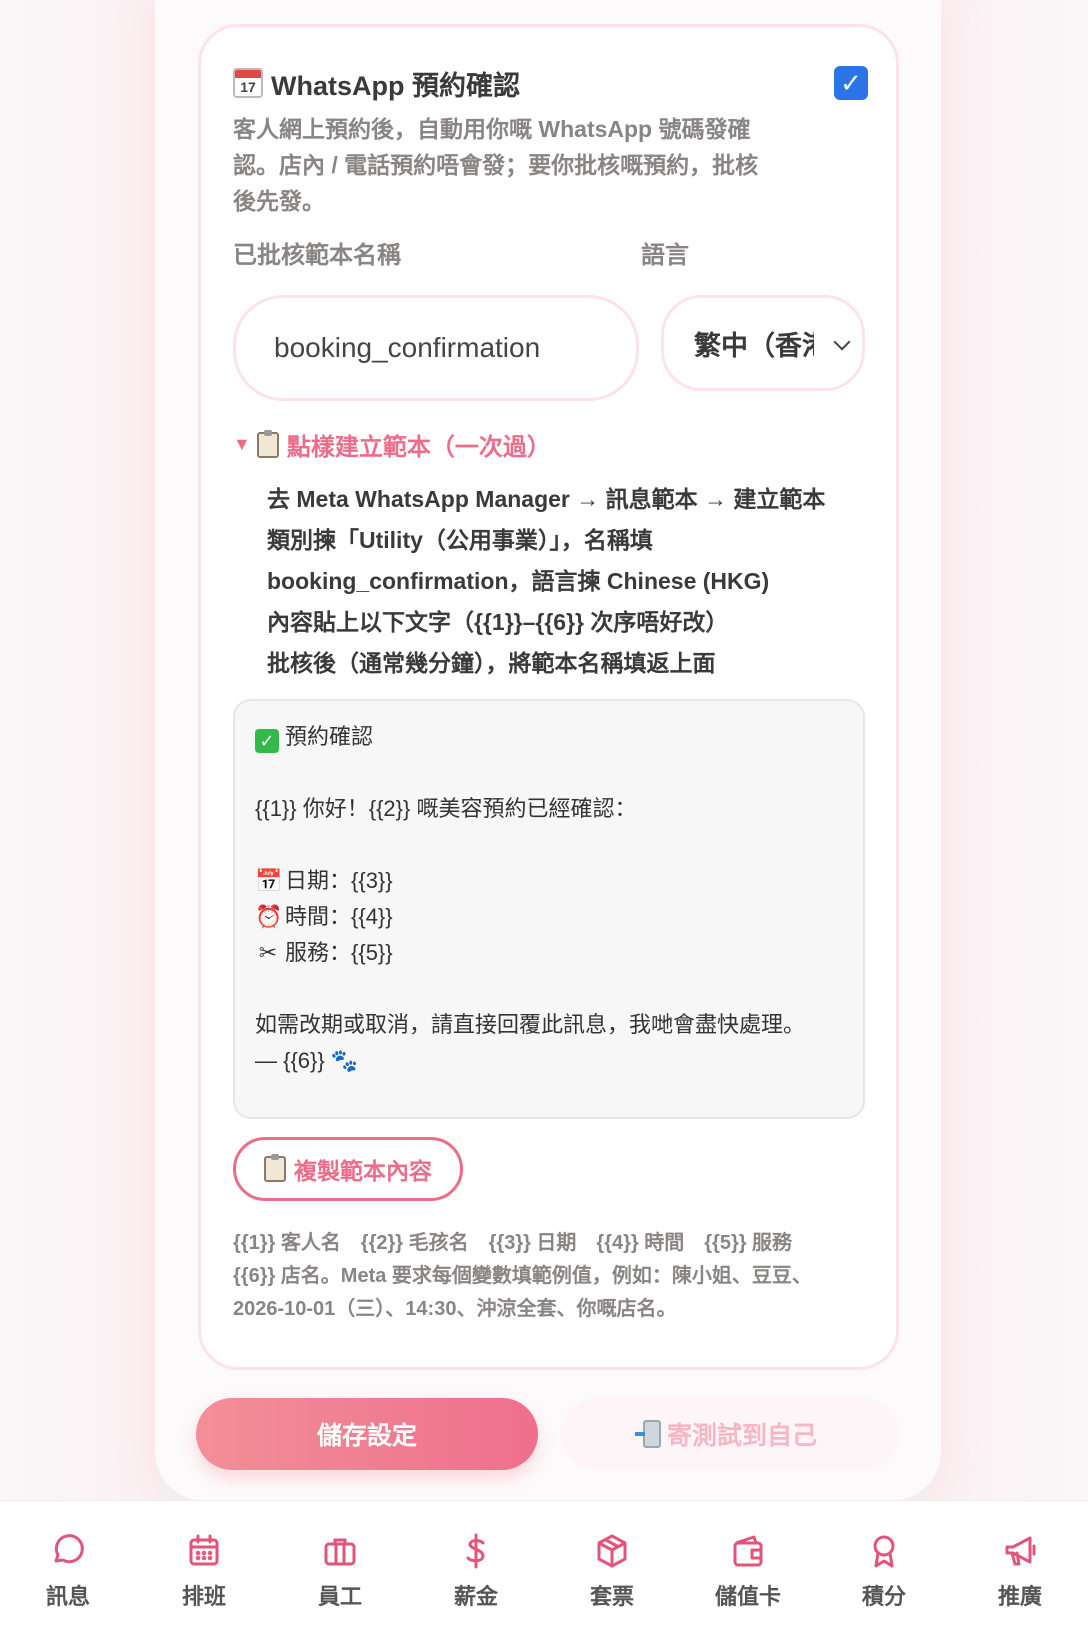 Image resolution: width=1088 pixels, height=1640 pixels. What do you see at coordinates (747, 1596) in the screenshot?
I see `nav-label: 儲值卡` at bounding box center [747, 1596].